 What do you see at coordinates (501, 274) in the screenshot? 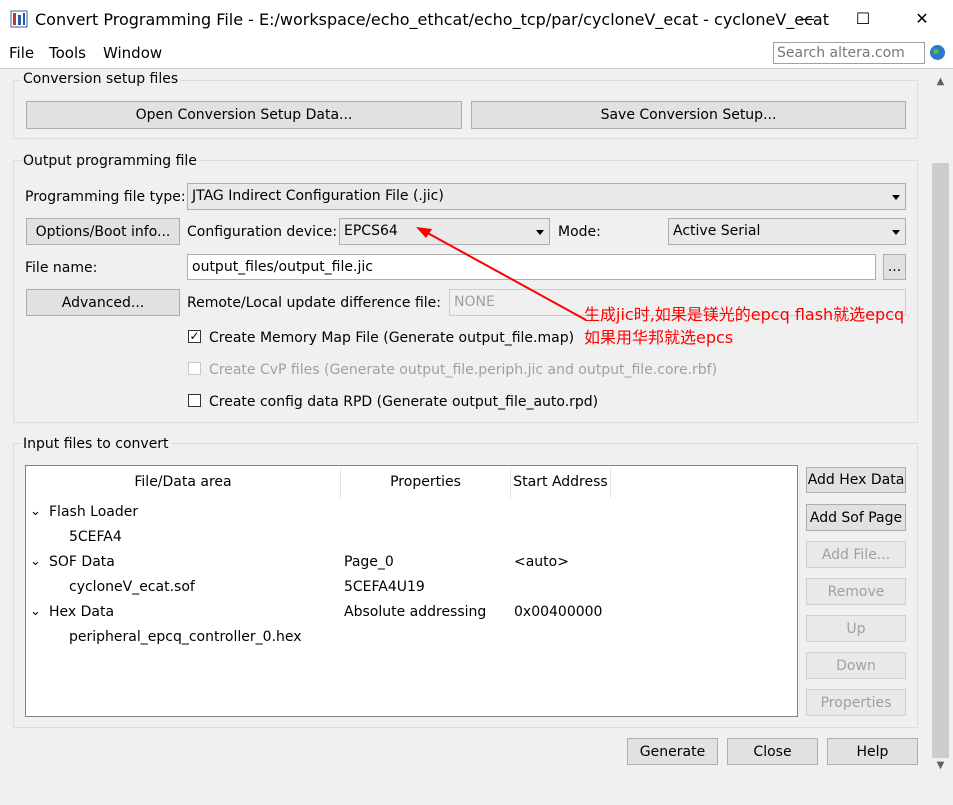
I see `annotation-arrow` at bounding box center [501, 274].